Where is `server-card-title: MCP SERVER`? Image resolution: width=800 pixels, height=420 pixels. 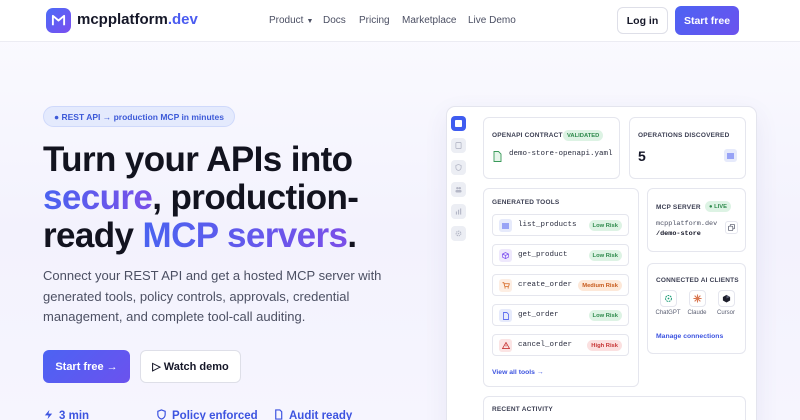 server-card-title: MCP SERVER is located at coordinates (678, 207).